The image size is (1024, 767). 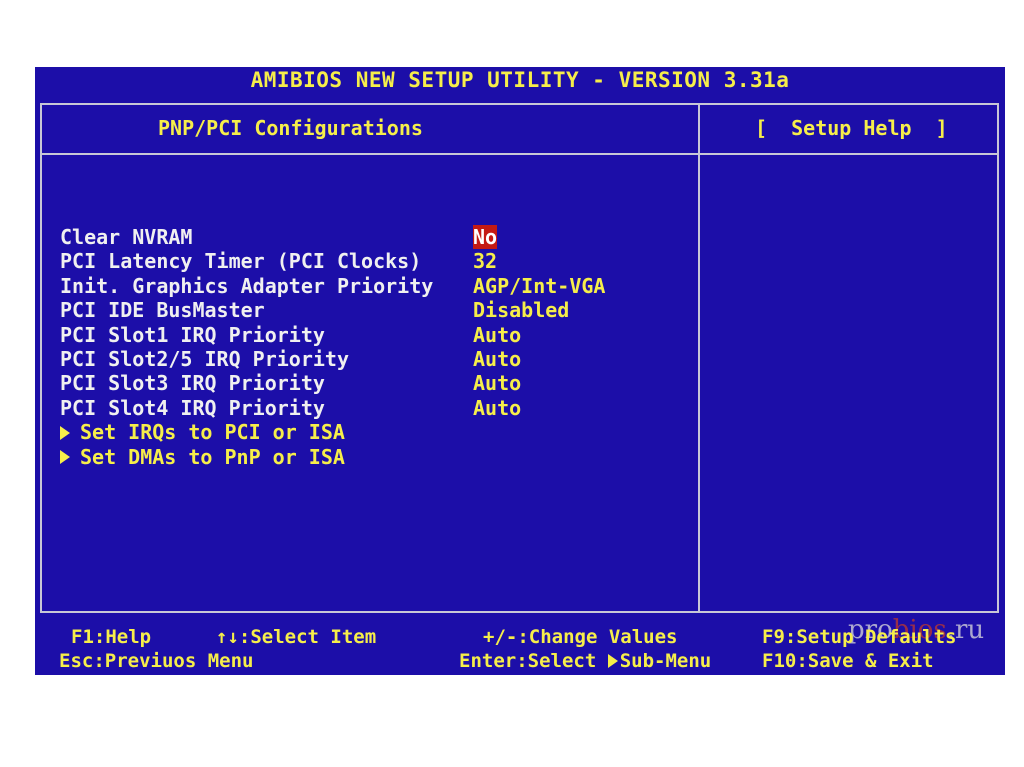 I want to click on footer-select-key: ↑↓:Select Item, so click(x=296, y=637).